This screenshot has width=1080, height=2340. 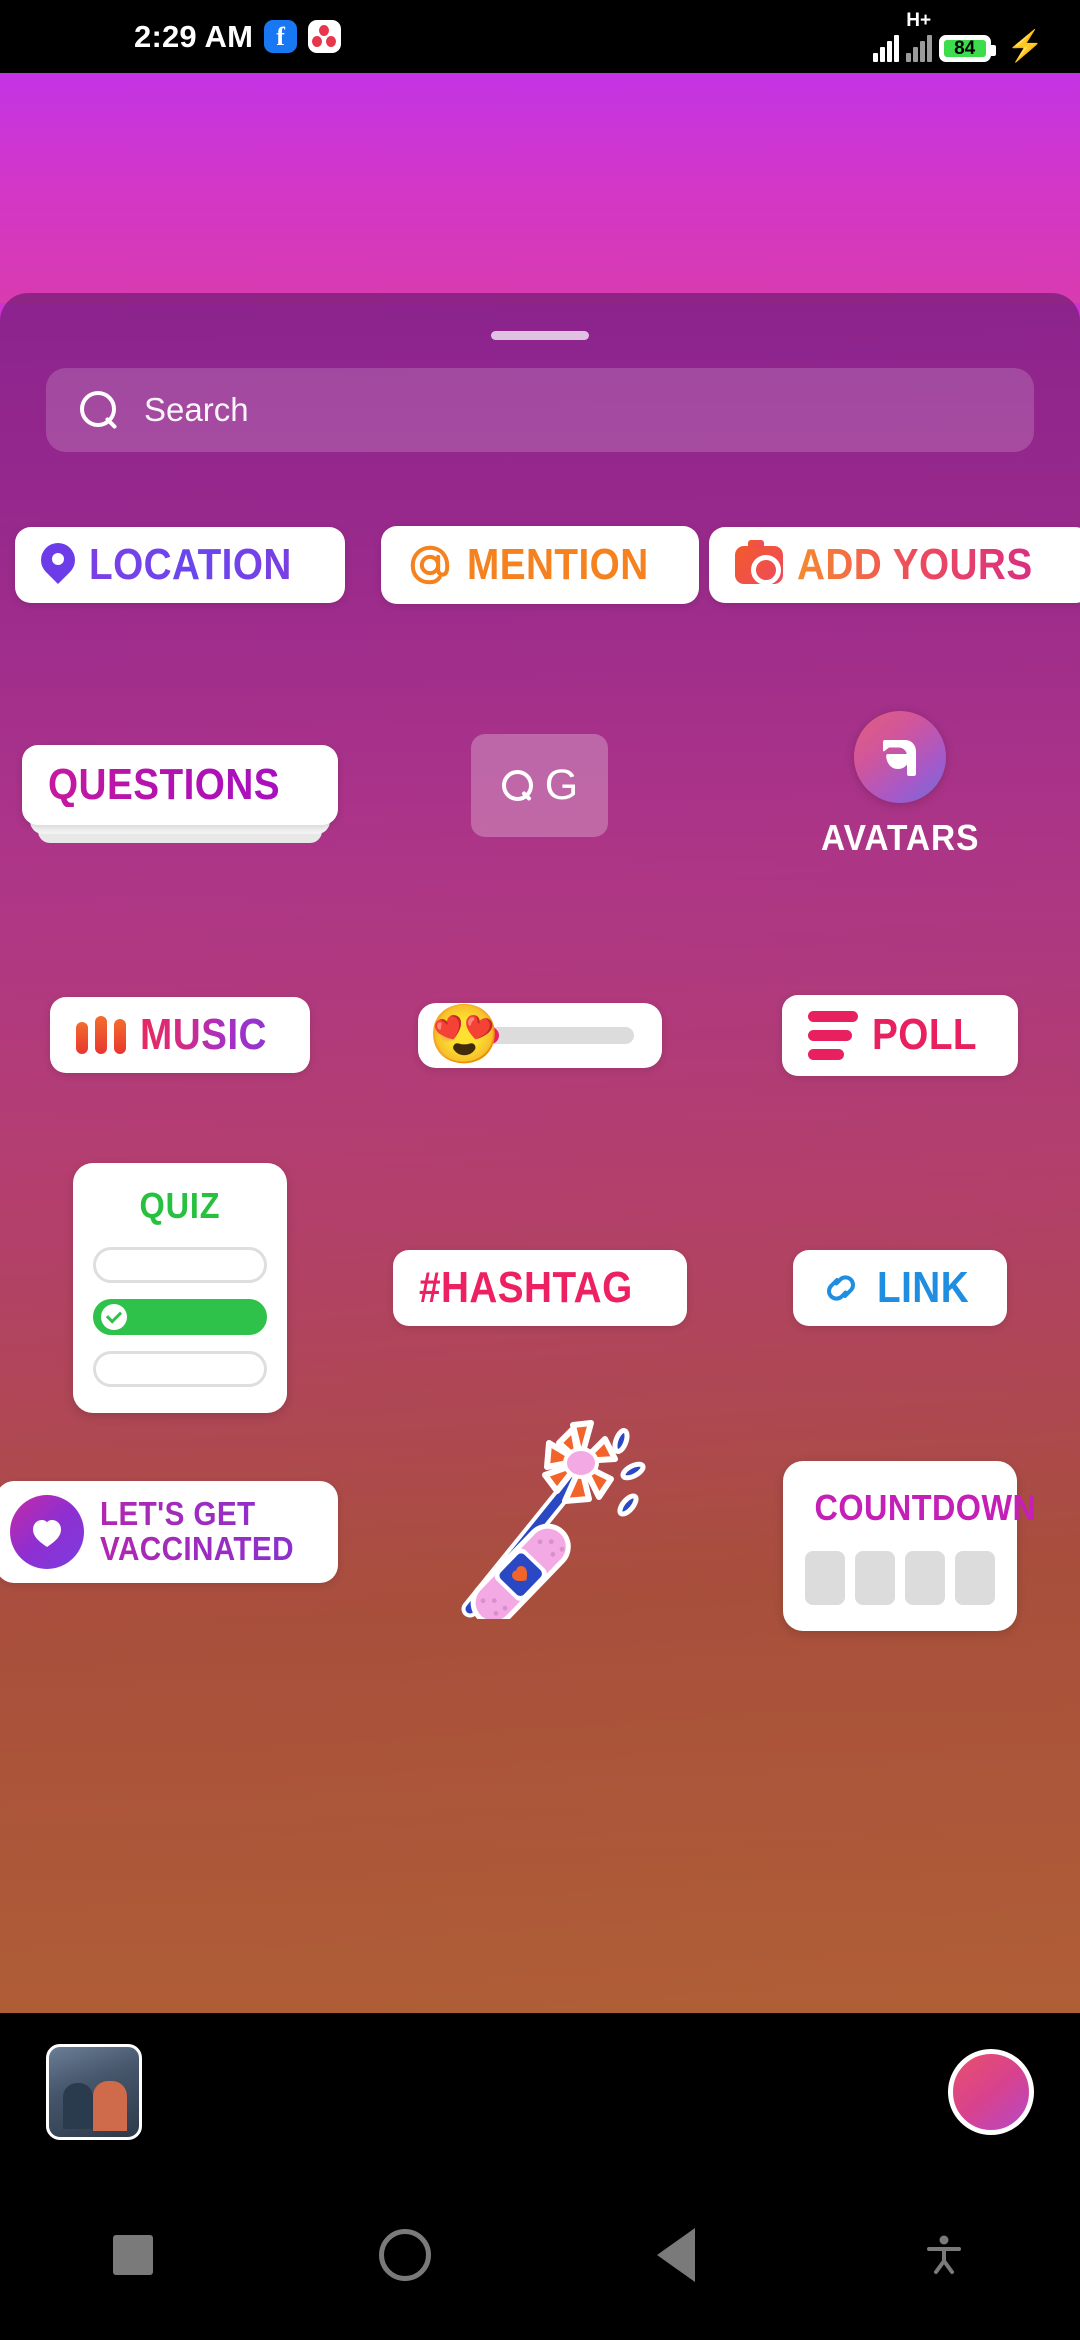 I want to click on status-bar: 2:29 AM f H+ 84 ⚡, so click(x=540, y=36).